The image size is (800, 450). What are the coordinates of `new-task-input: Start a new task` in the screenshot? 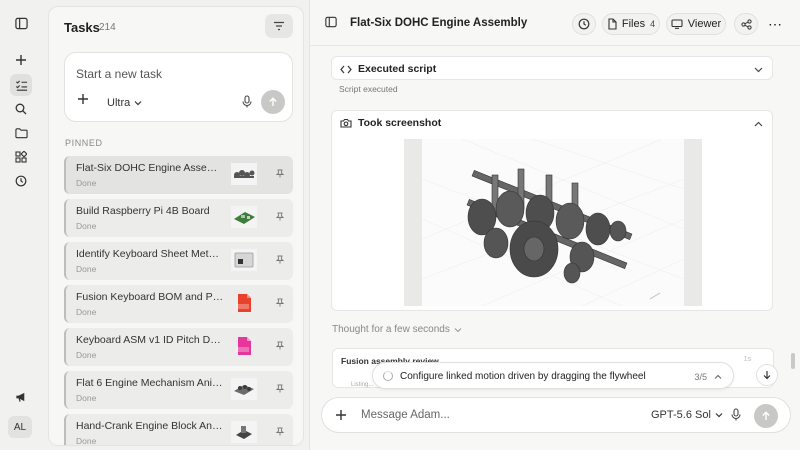 It's located at (119, 74).